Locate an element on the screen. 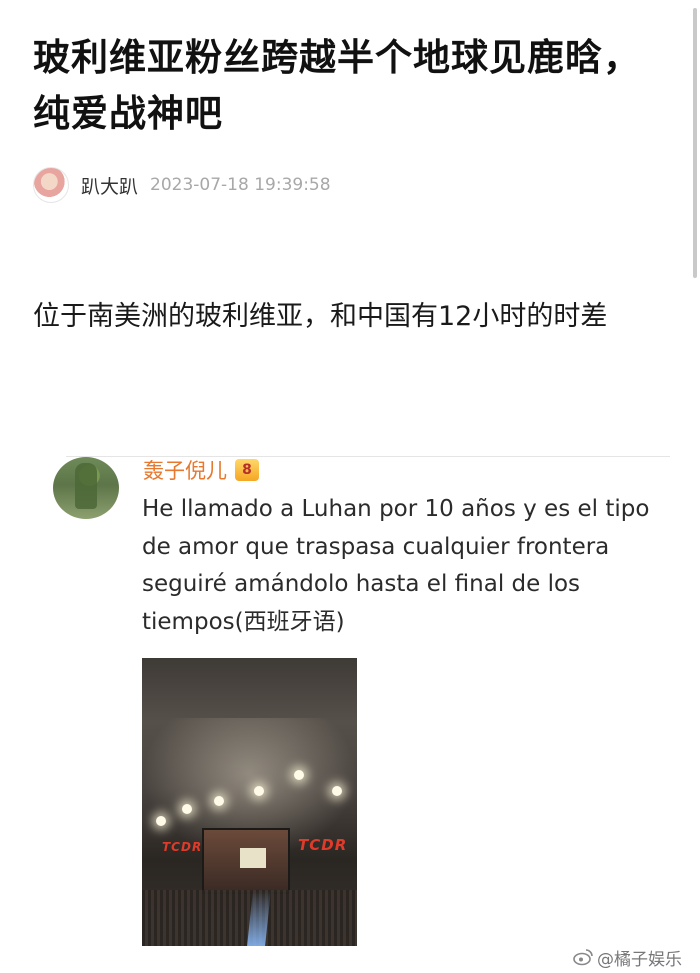 The height and width of the screenshot is (973, 700). commenter-name: 轰子倪儿 is located at coordinates (185, 470).